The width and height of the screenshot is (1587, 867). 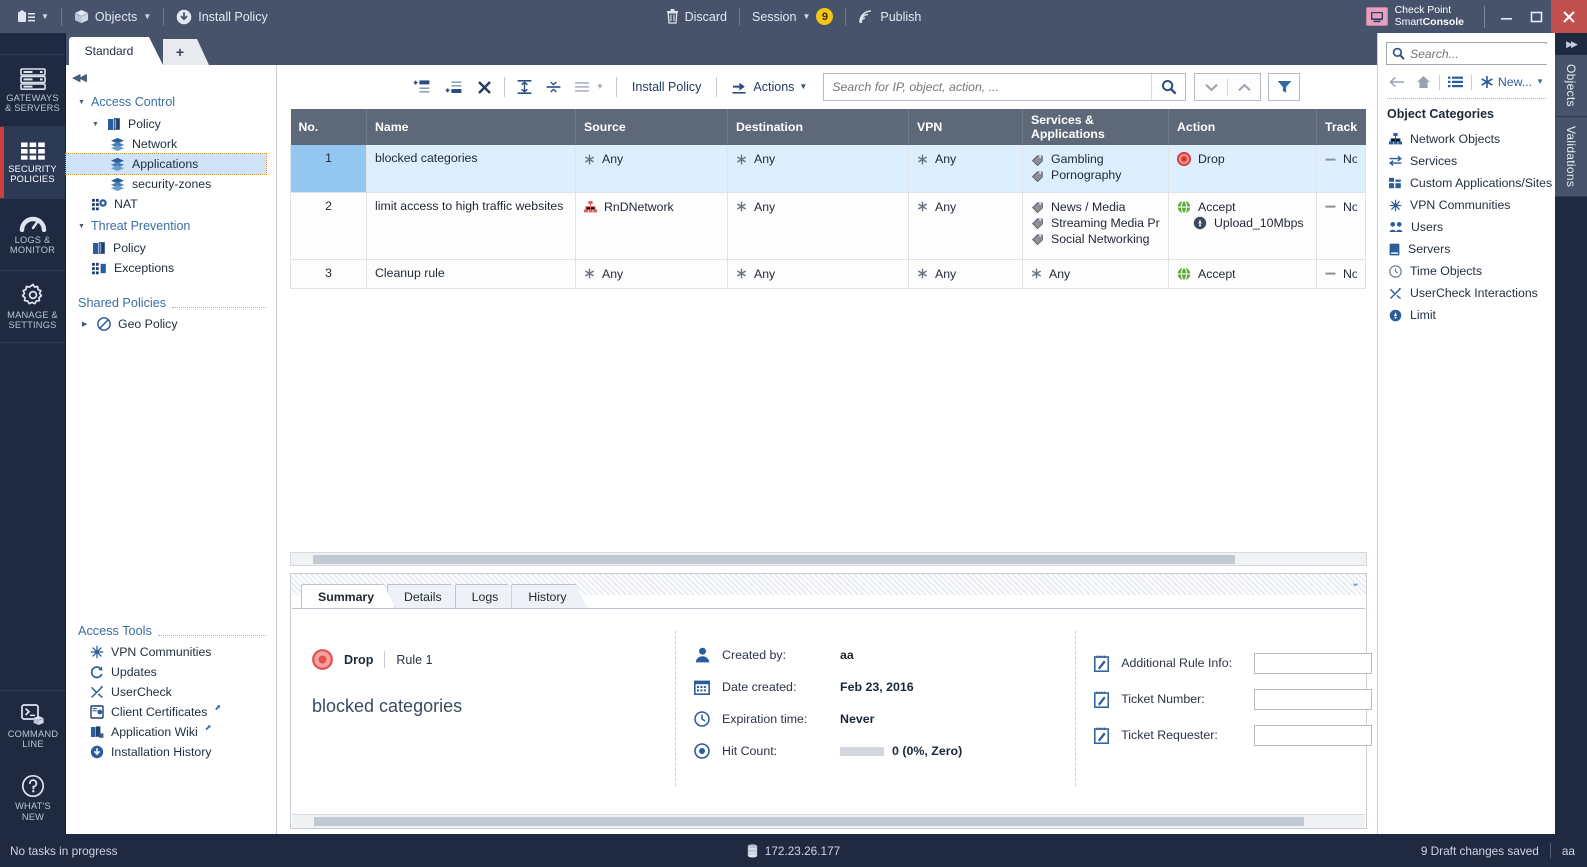 What do you see at coordinates (792, 16) in the screenshot?
I see `session-button: Session ▼ 9` at bounding box center [792, 16].